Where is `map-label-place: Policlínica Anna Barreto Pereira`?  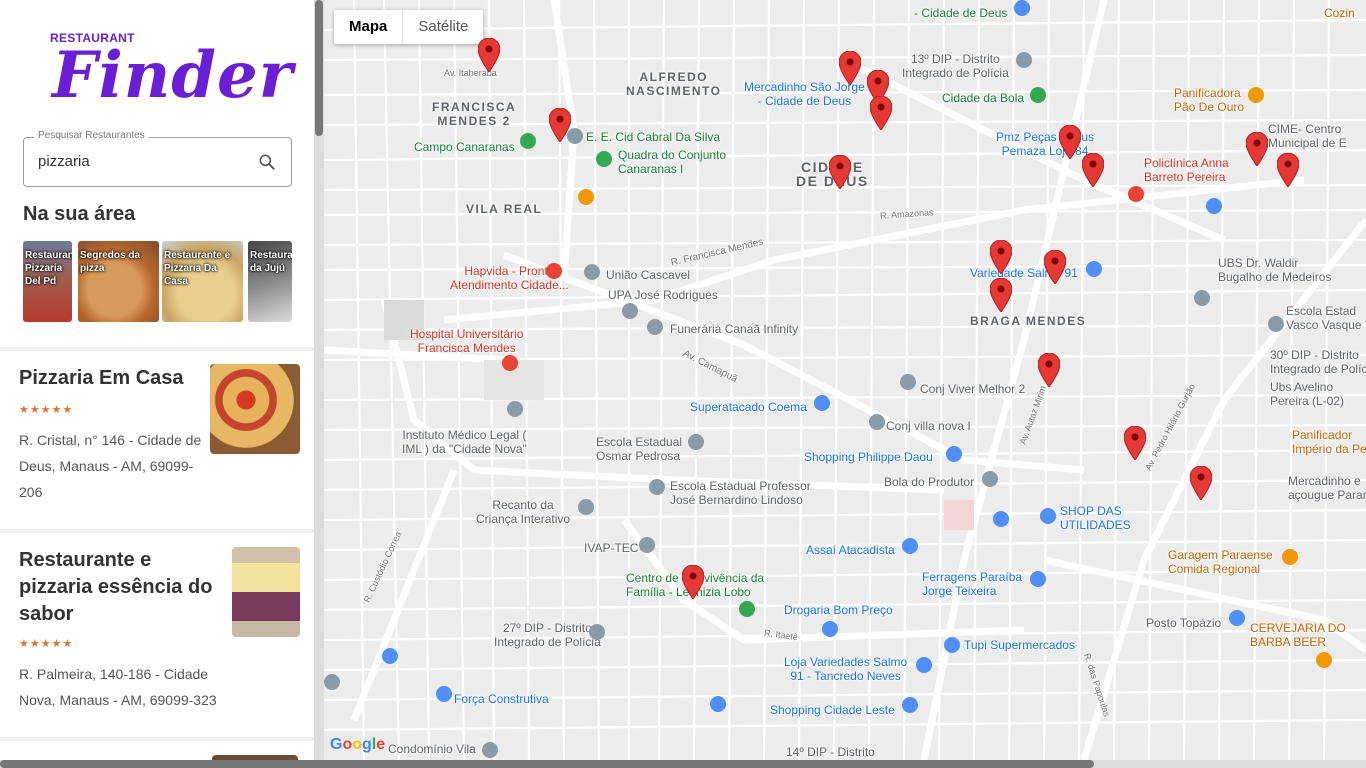
map-label-place: Policlínica Anna Barreto Pereira is located at coordinates (1186, 170).